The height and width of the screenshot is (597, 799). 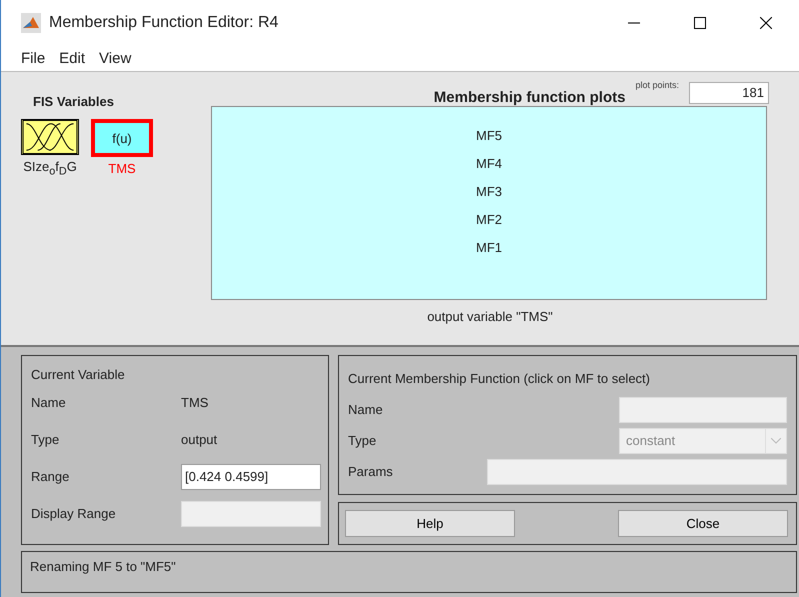 What do you see at coordinates (703, 523) in the screenshot?
I see `dialog-button: Close` at bounding box center [703, 523].